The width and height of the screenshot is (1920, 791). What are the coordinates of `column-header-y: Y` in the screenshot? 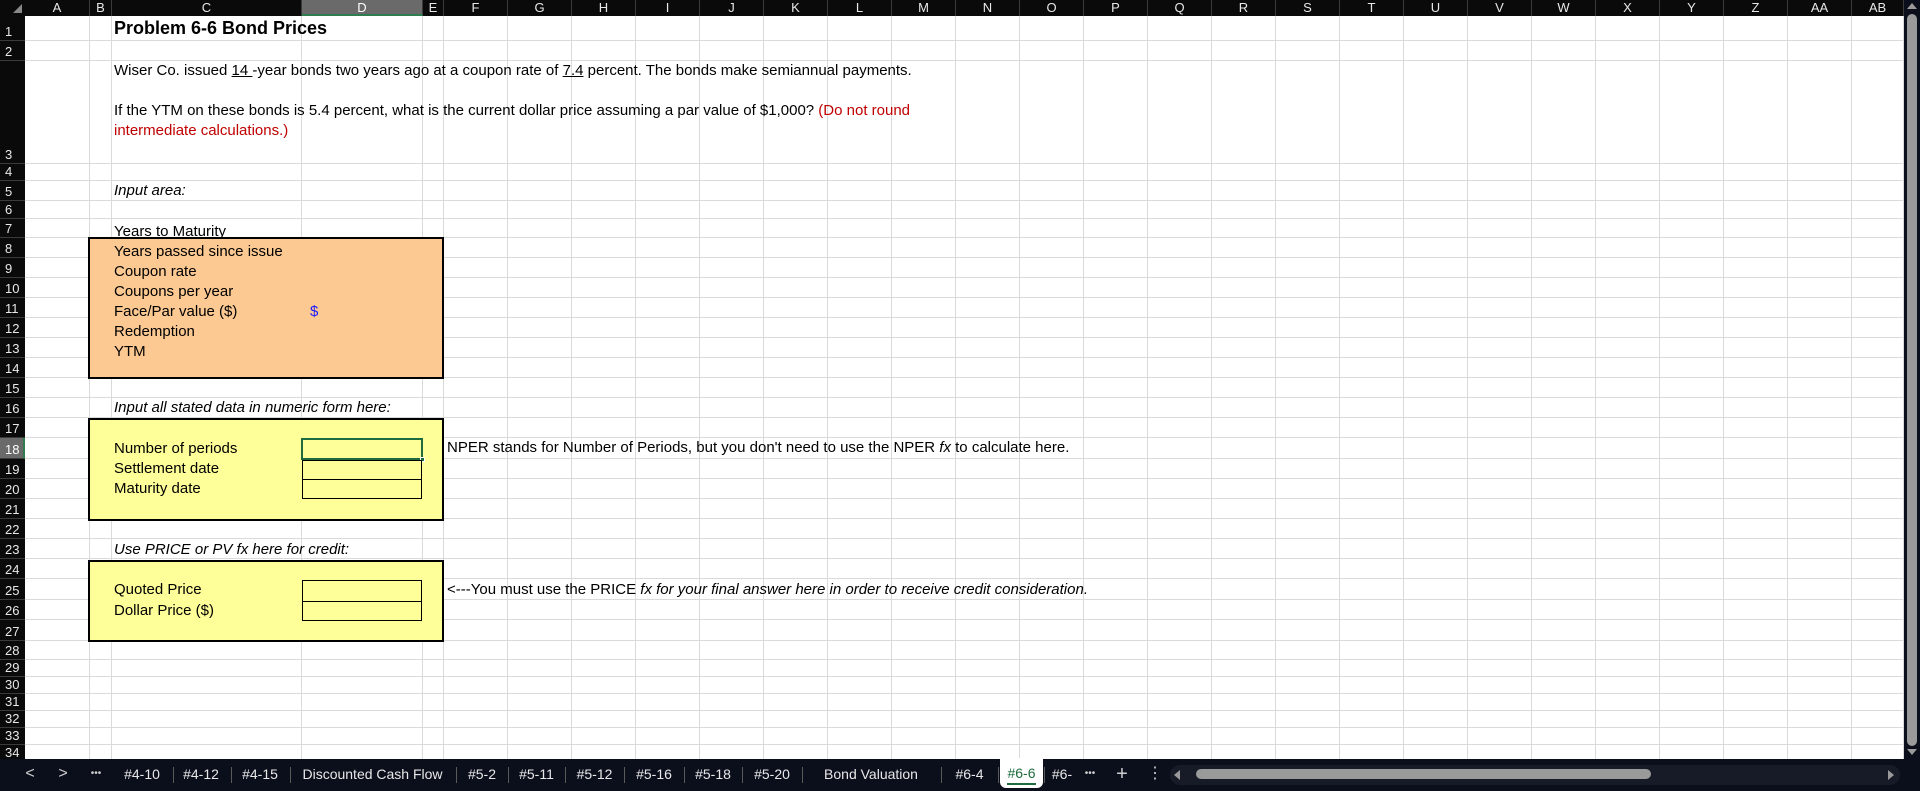 It's located at (1692, 8).